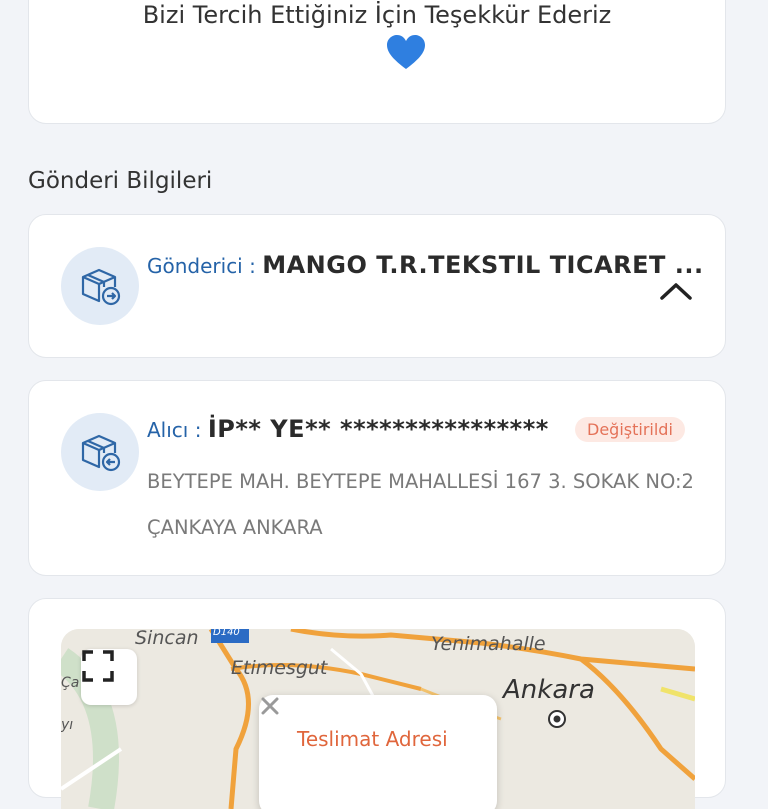 This screenshot has height=809, width=768. I want to click on popup-title: Teslimat Adresi, so click(372, 739).